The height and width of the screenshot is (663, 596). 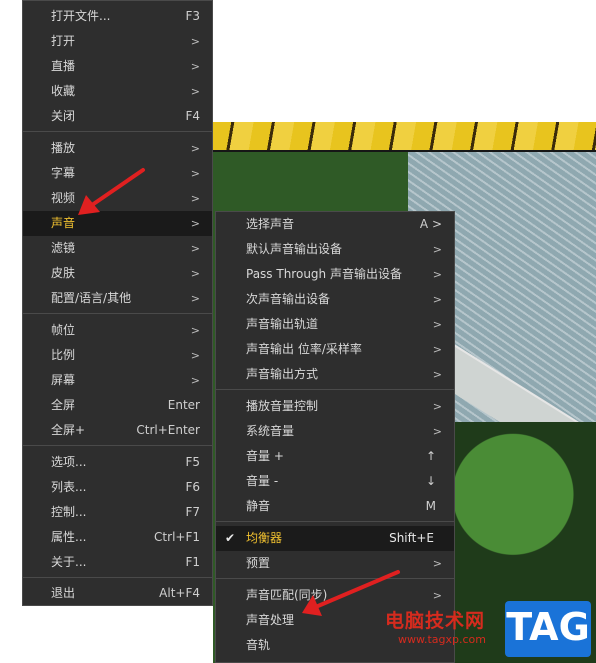 I want to click on watermark-logo-text: TAG, so click(x=548, y=627).